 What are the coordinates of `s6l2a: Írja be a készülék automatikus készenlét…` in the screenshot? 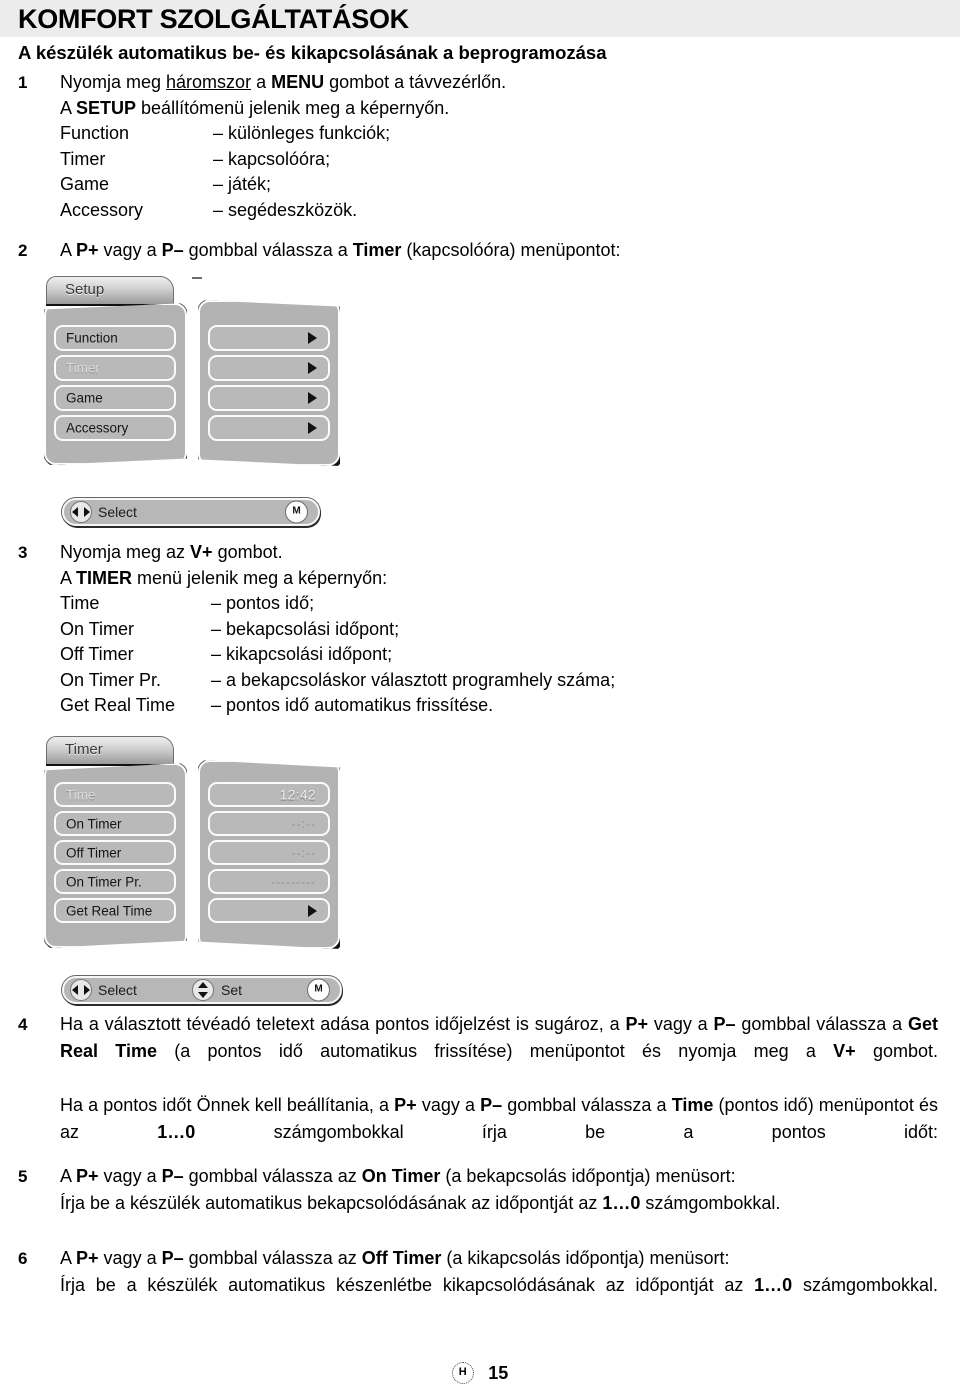 It's located at (407, 1285).